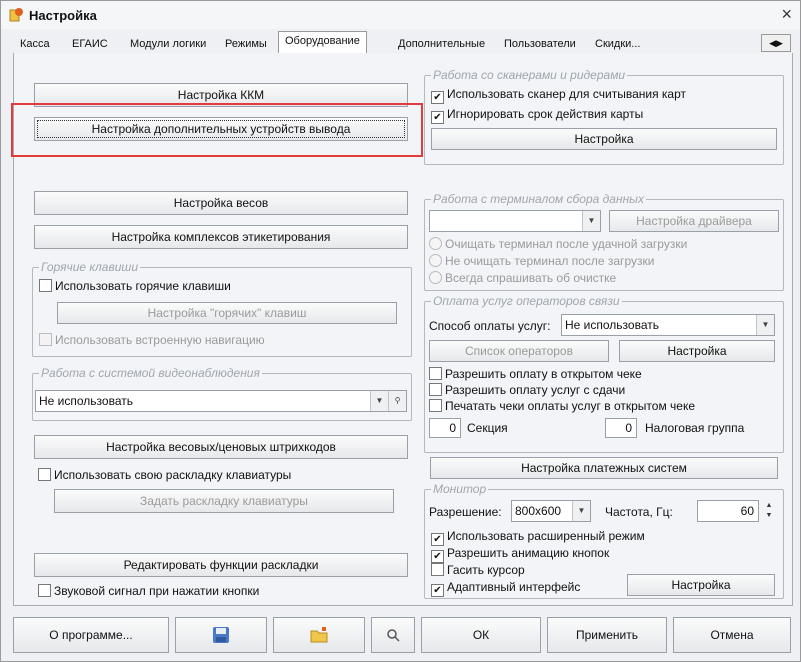 The height and width of the screenshot is (662, 801). I want to click on use-scanner-checkbox: ✔ Использовать сканер для считывания карт, so click(559, 95).